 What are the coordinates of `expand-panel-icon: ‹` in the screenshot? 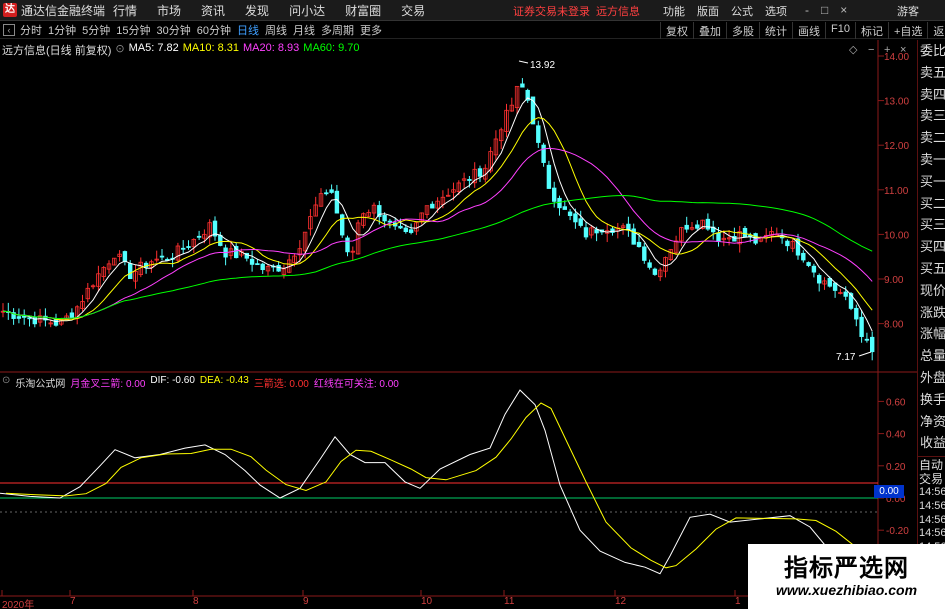 It's located at (9, 30).